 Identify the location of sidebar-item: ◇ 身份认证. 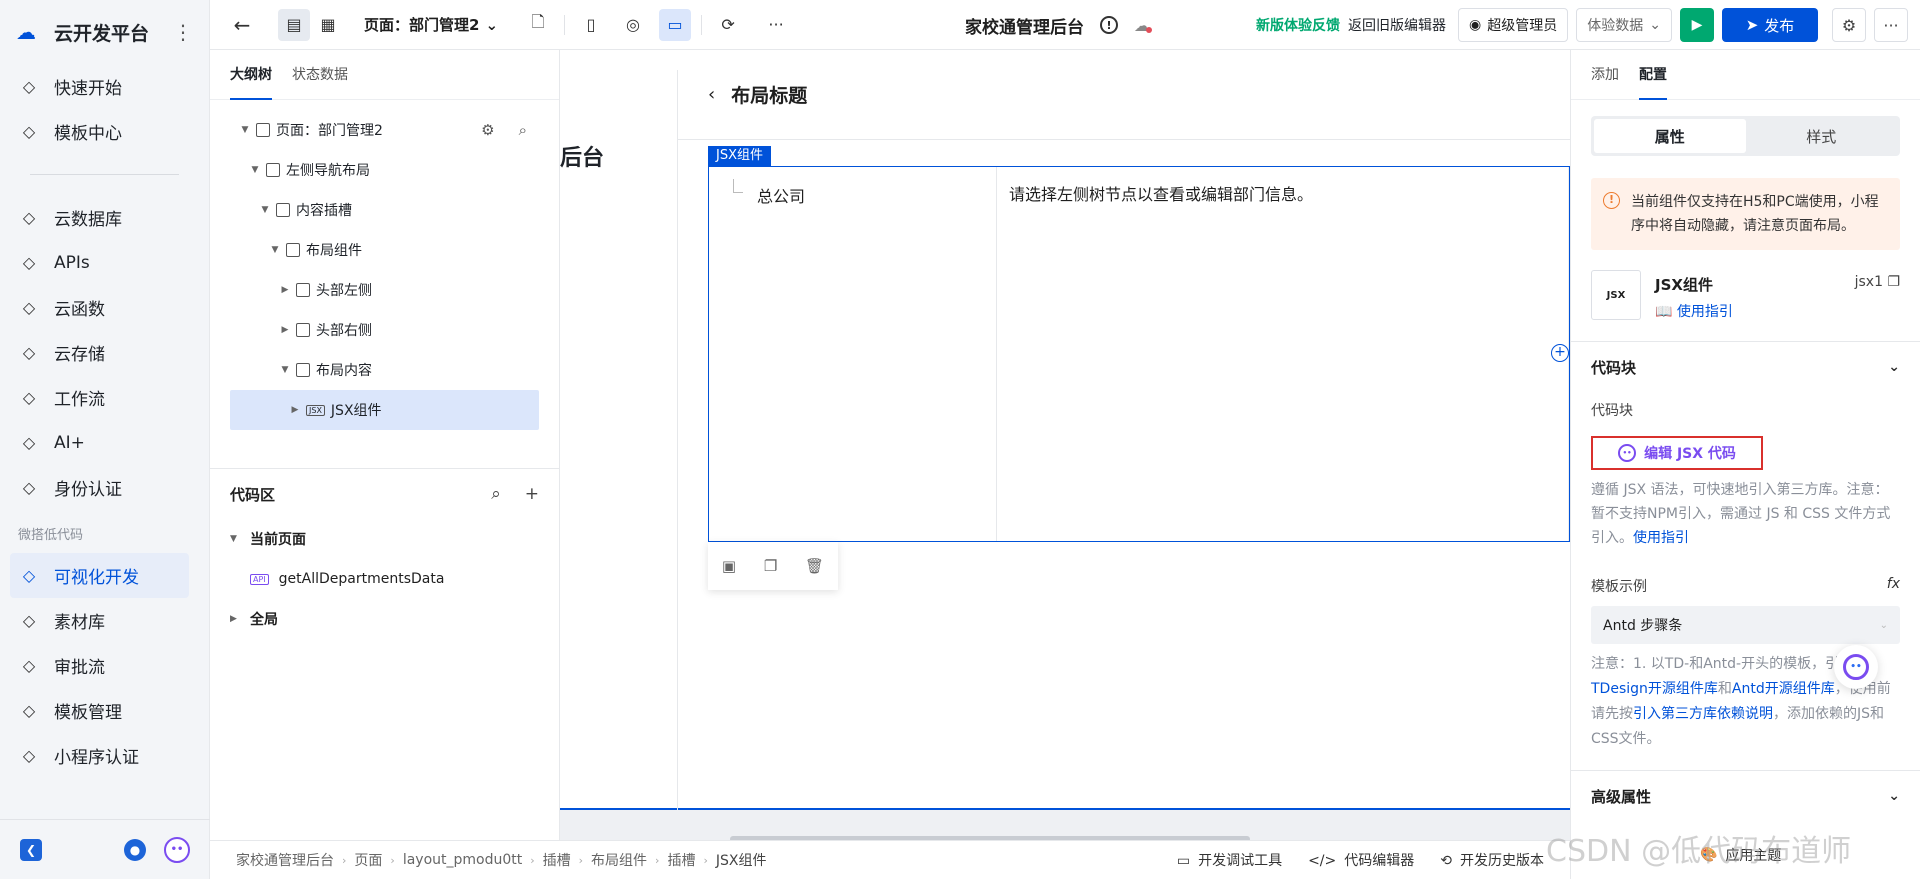
(104, 487).